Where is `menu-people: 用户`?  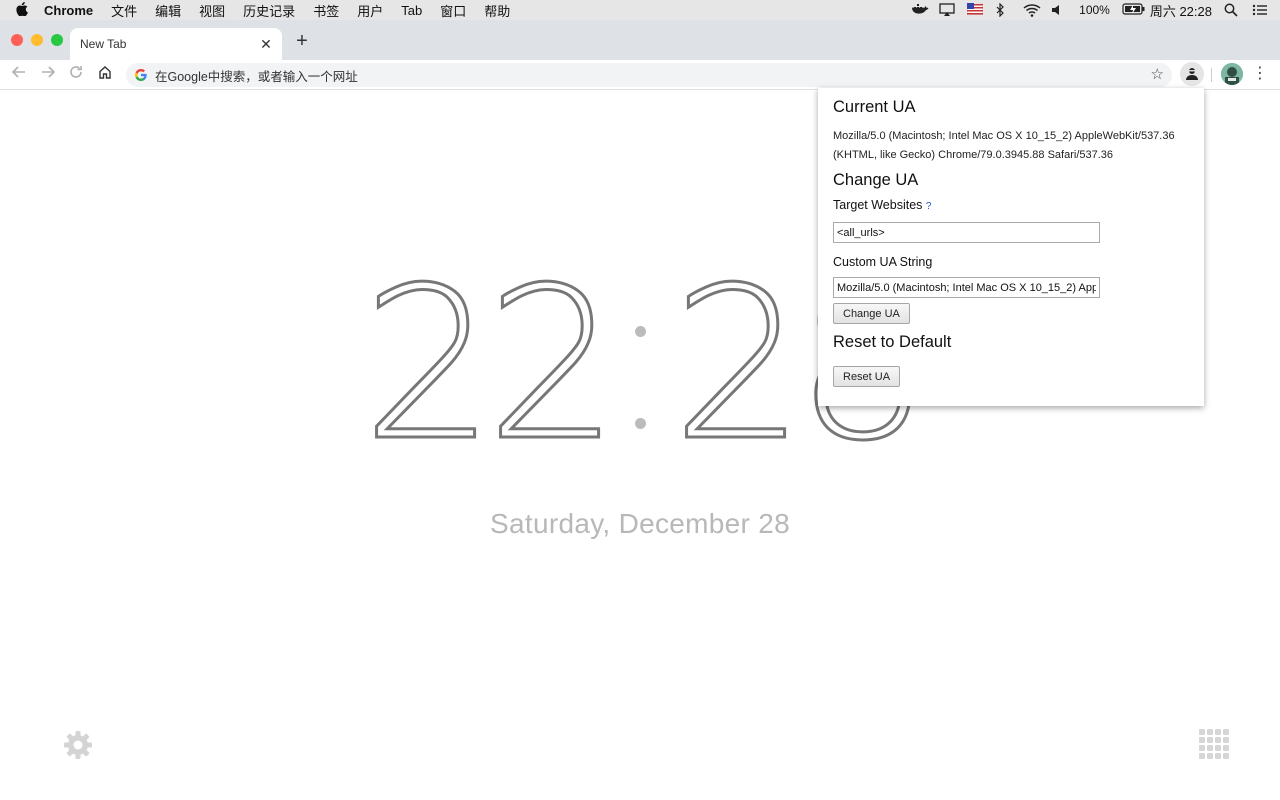 menu-people: 用户 is located at coordinates (370, 10).